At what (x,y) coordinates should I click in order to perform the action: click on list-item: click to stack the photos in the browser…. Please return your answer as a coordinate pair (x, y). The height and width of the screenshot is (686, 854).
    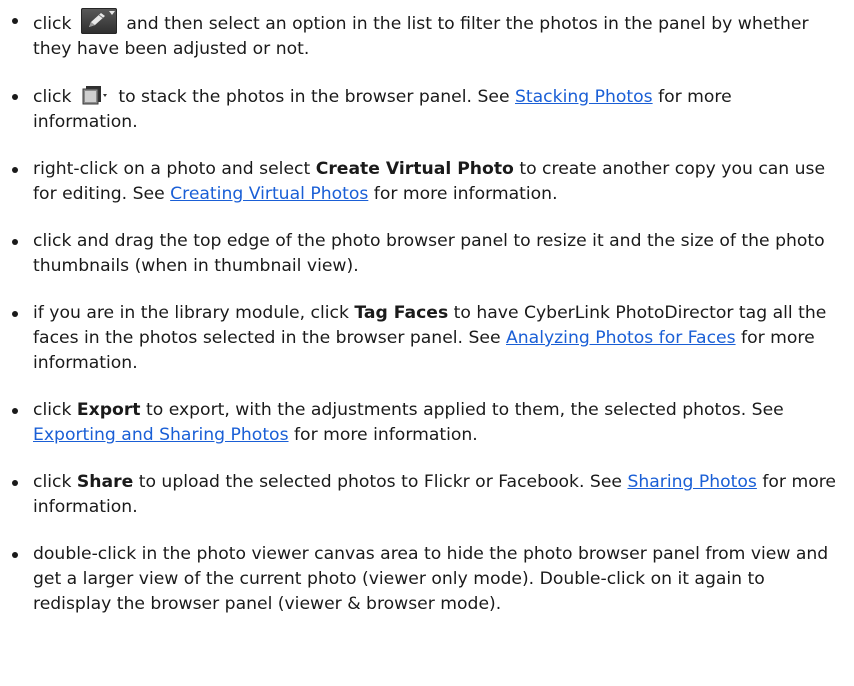
    Looking at the image, I should click on (424, 109).